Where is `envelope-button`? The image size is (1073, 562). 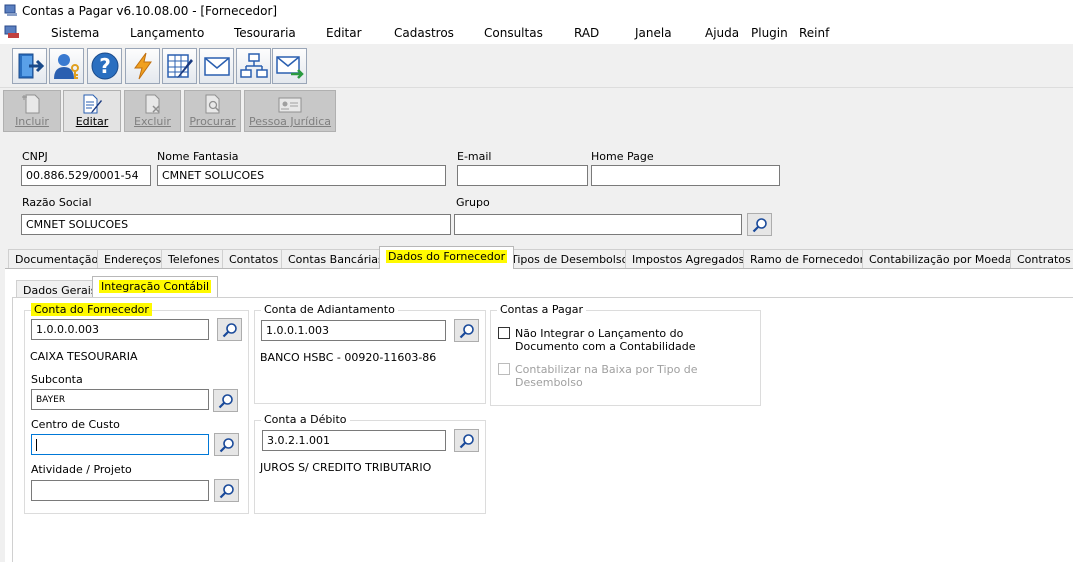 envelope-button is located at coordinates (216, 66).